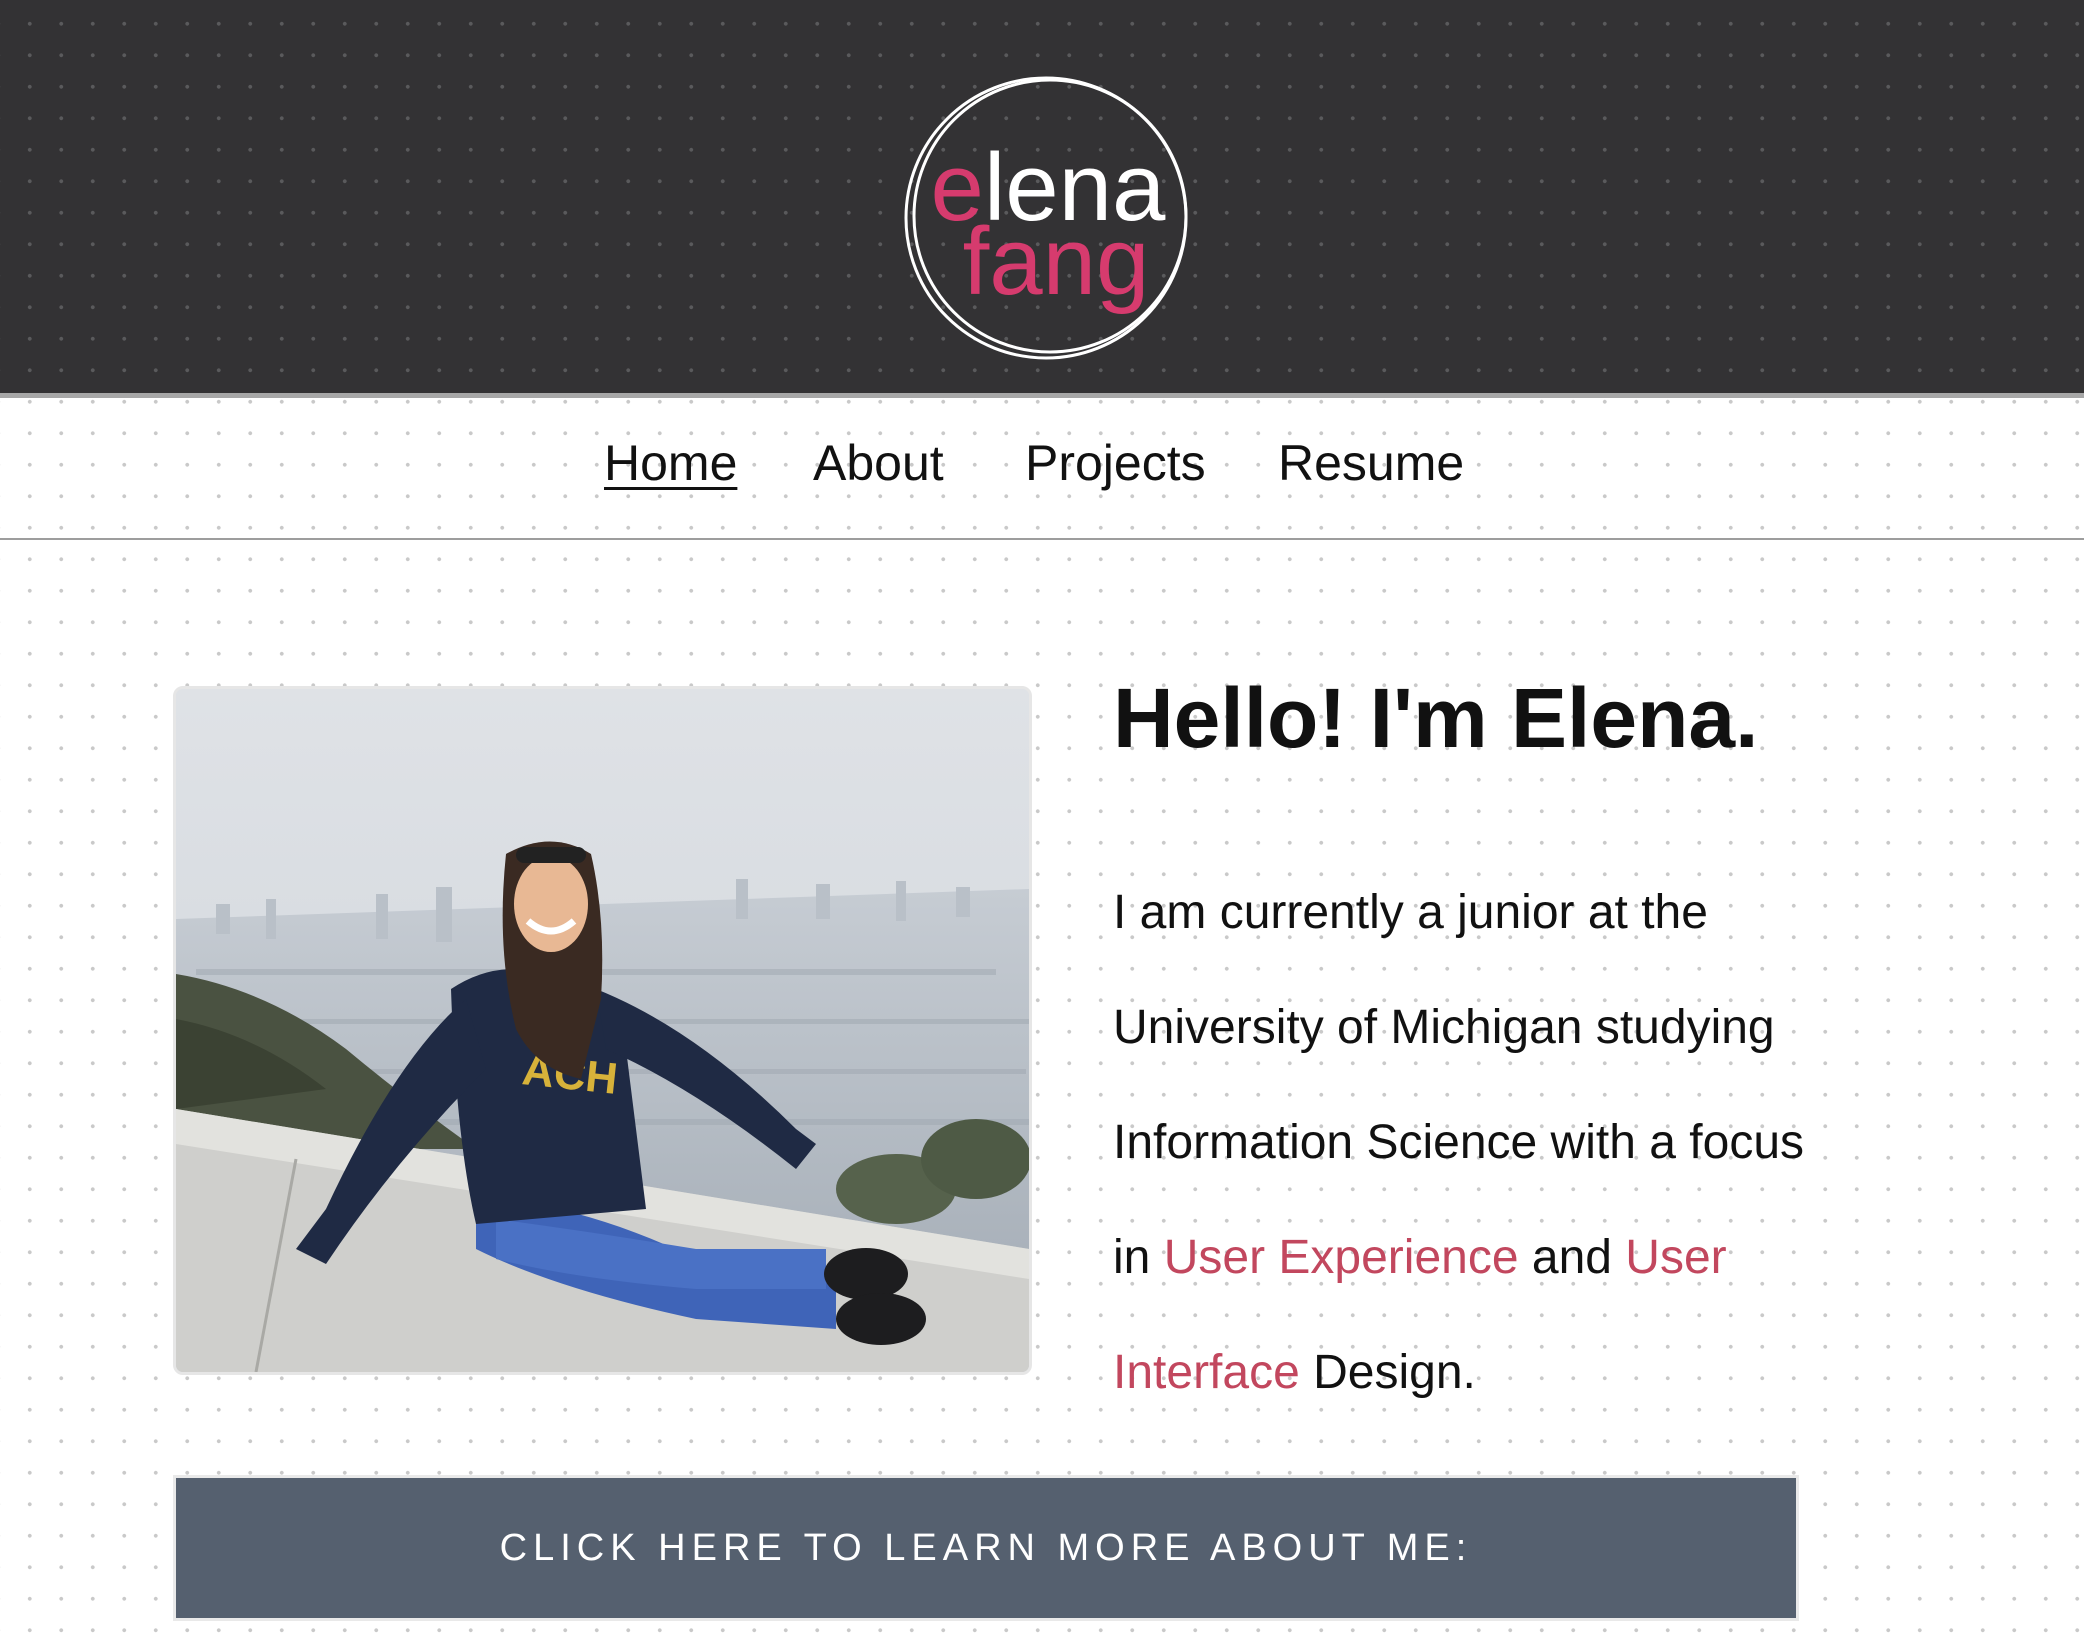 This screenshot has height=1638, width=2084. Describe the element at coordinates (1410, 912) in the screenshot. I see `intro-line: I am currently a junior at the` at that location.